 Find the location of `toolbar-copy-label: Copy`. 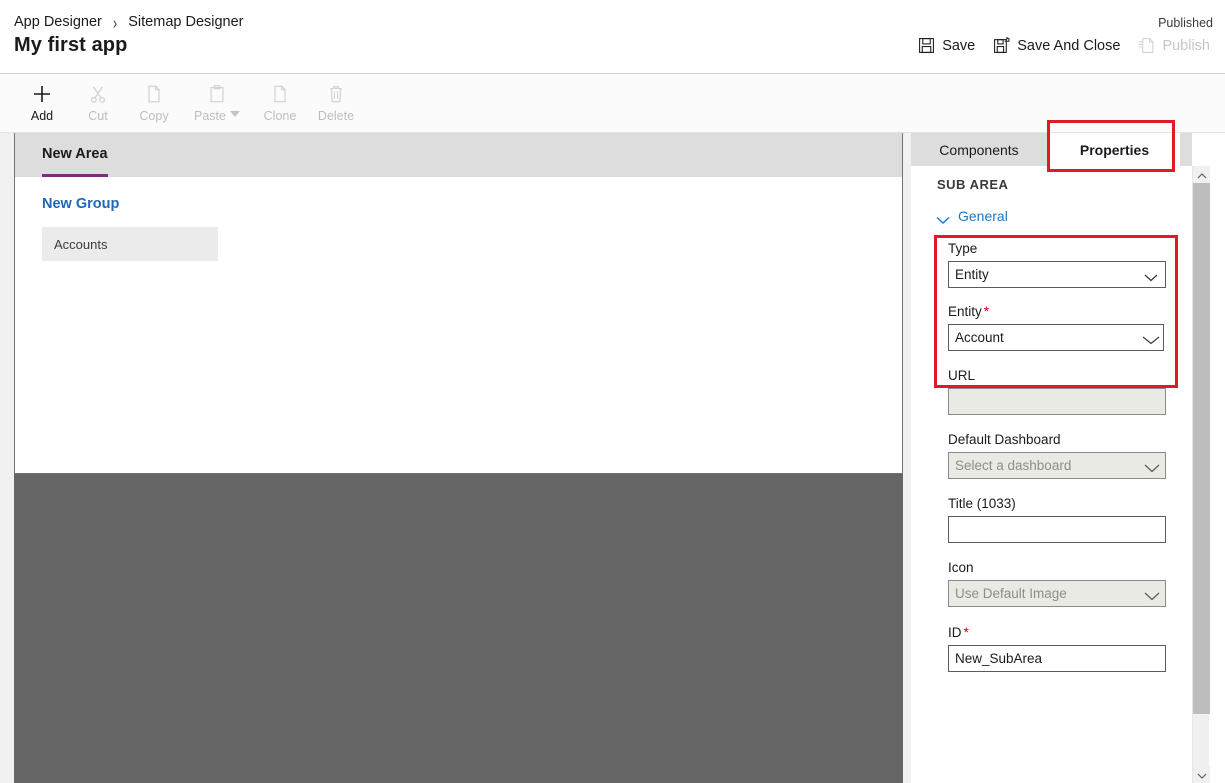

toolbar-copy-label: Copy is located at coordinates (154, 116).